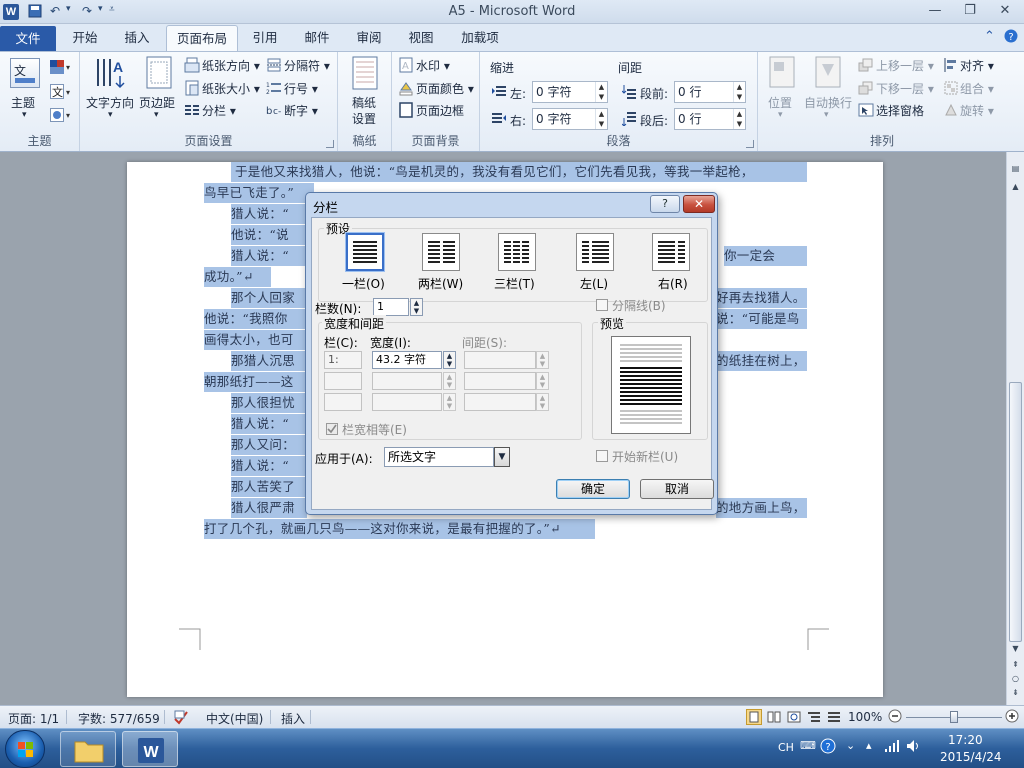  Describe the element at coordinates (542, 360) in the screenshot. I see `col1-spacing-spinner-icon: ▲ ▼` at that location.